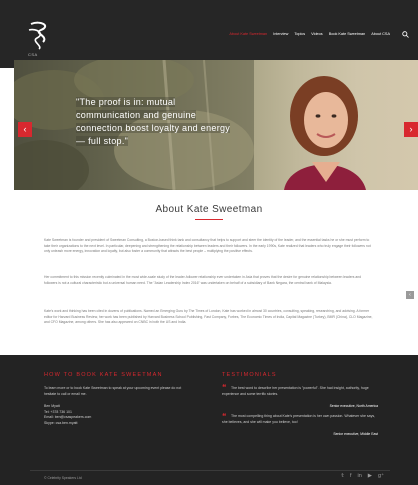  Describe the element at coordinates (370, 476) in the screenshot. I see `youtube-icon: ▶` at that location.